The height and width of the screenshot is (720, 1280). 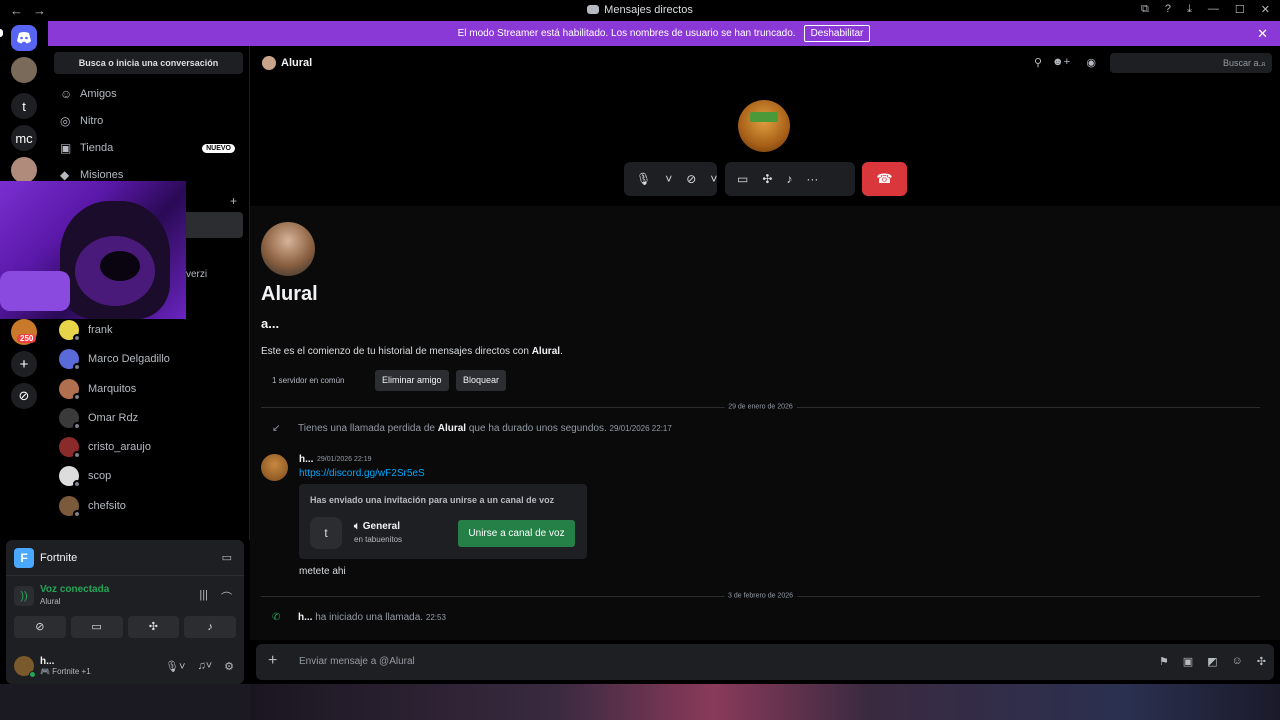 I want to click on microphone-icon: 🎙︎, so click(x=643, y=179).